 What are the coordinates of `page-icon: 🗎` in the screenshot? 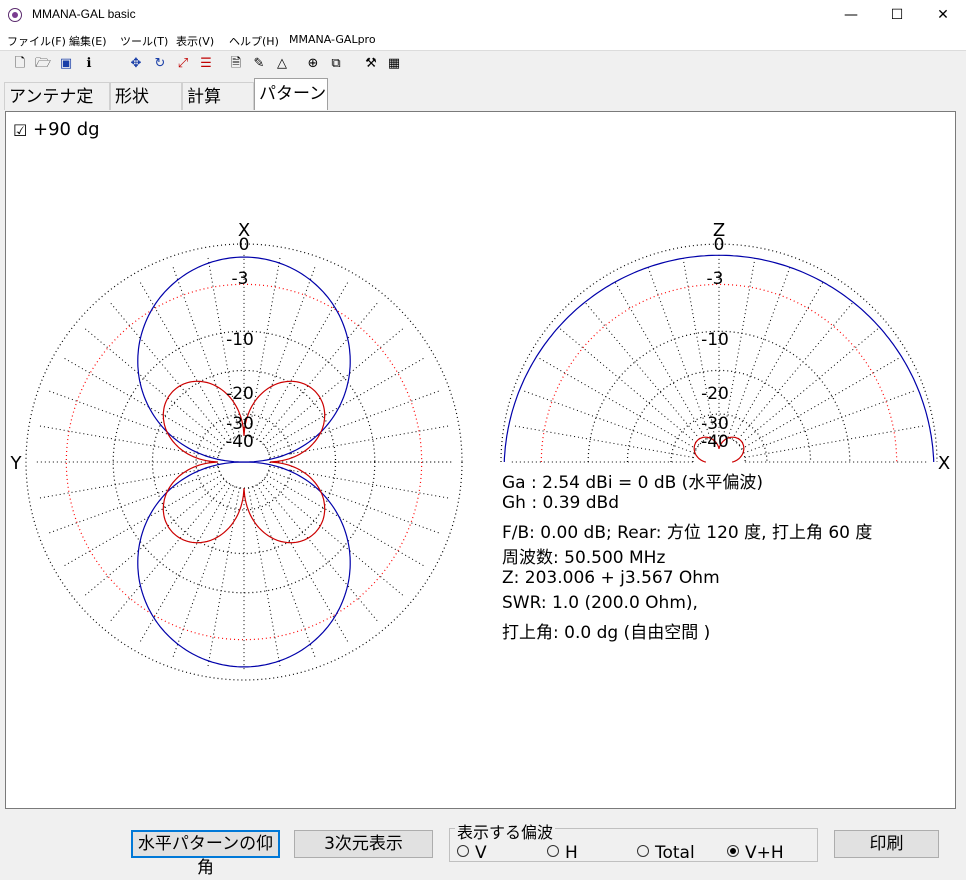 It's located at (236, 64).